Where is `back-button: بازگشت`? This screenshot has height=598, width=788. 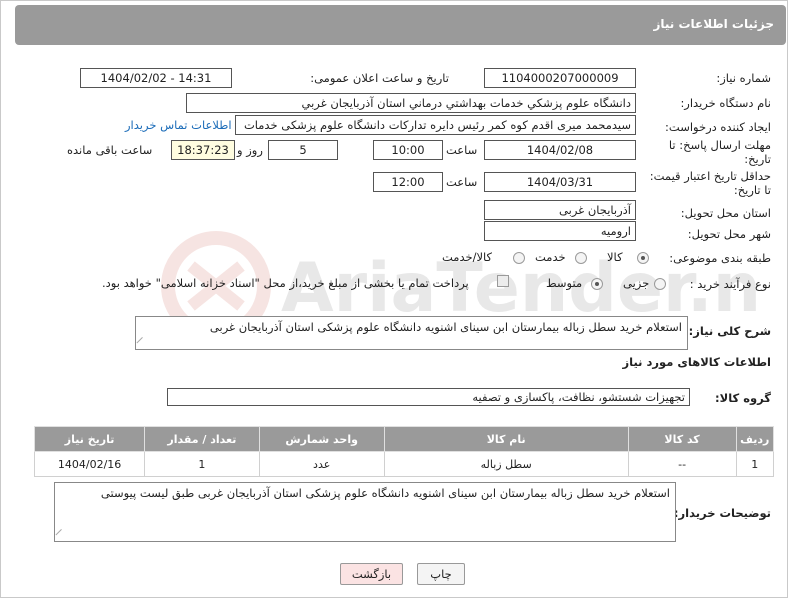
back-button: بازگشت is located at coordinates (371, 574).